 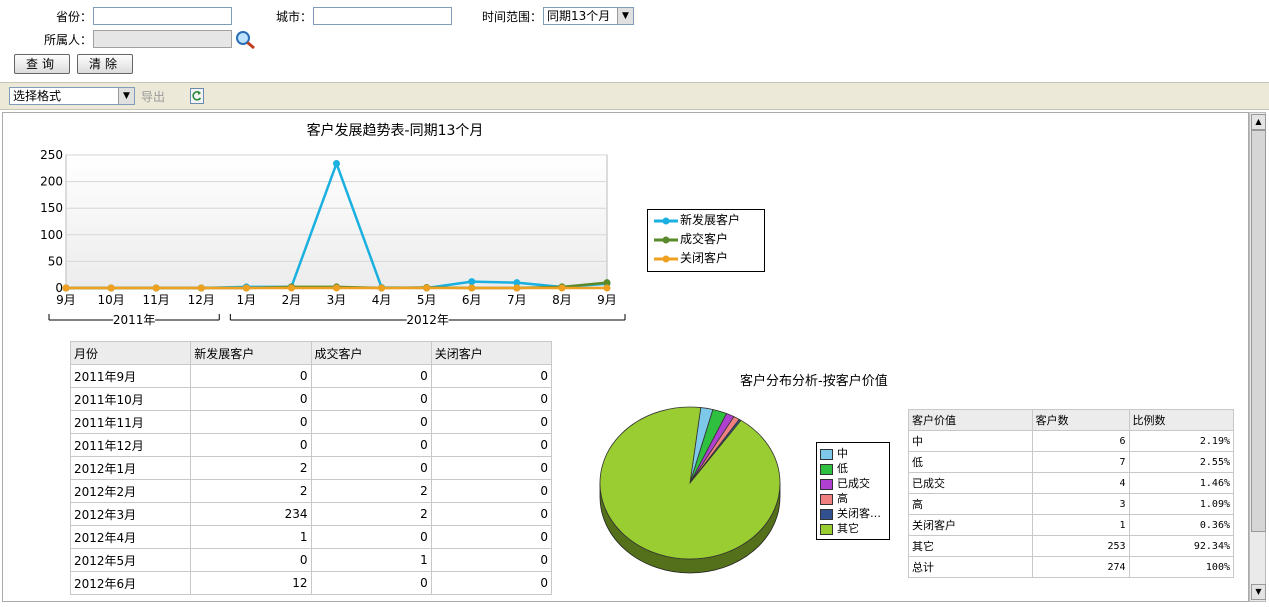 I want to click on time-range-select: 同期13个月 ▼, so click(x=588, y=16).